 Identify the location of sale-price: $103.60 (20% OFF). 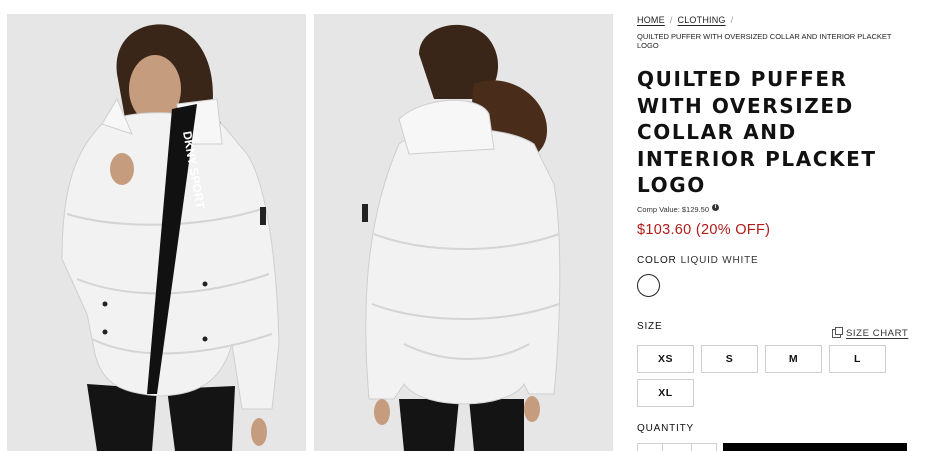
(704, 230).